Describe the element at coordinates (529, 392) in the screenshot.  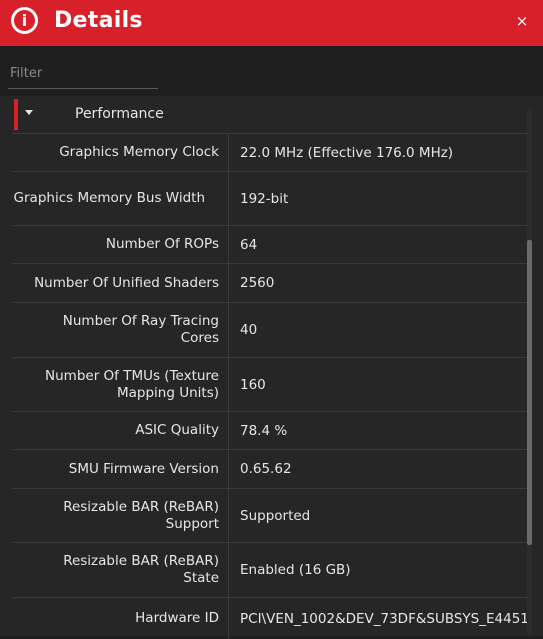
I see `scrollbar-thumb` at that location.